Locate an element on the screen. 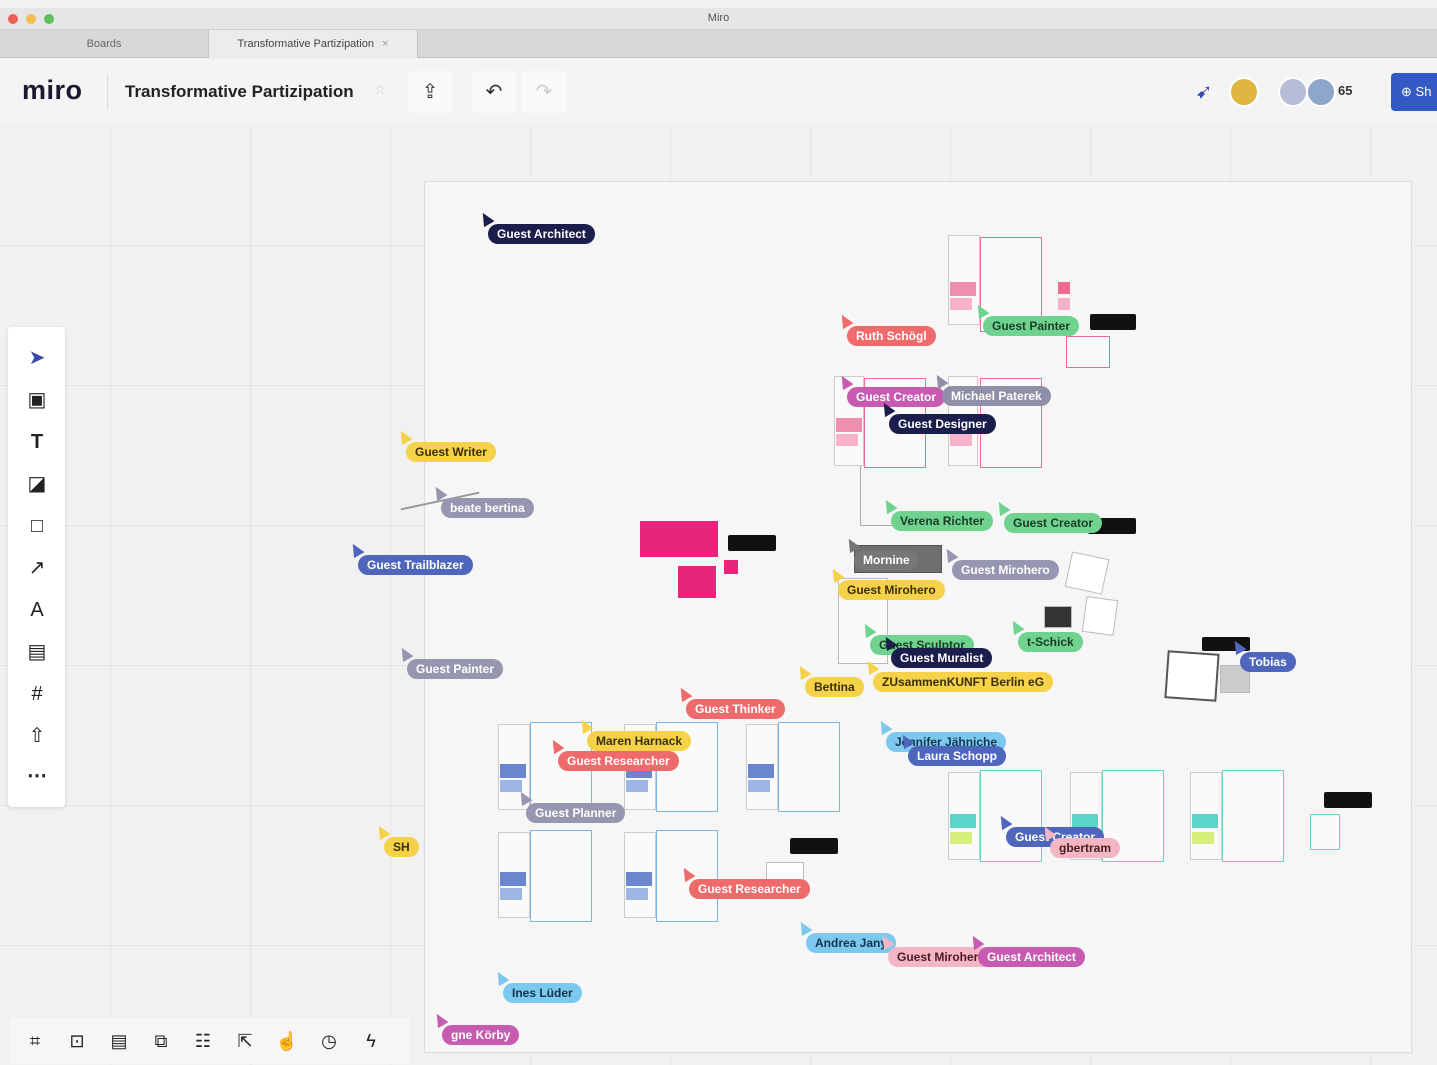  collaborator-name-label: Guest Muralist is located at coordinates (942, 658).